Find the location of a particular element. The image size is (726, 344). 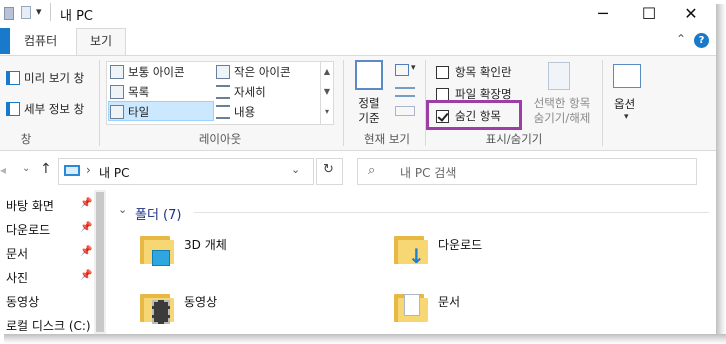

nav-item-videos: 동영상 is located at coordinates (22, 301).